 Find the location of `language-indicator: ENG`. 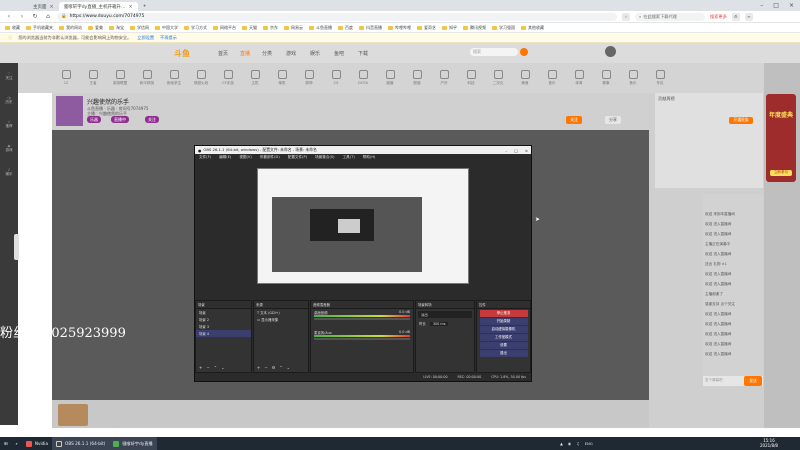

language-indicator: ENG is located at coordinates (589, 443).